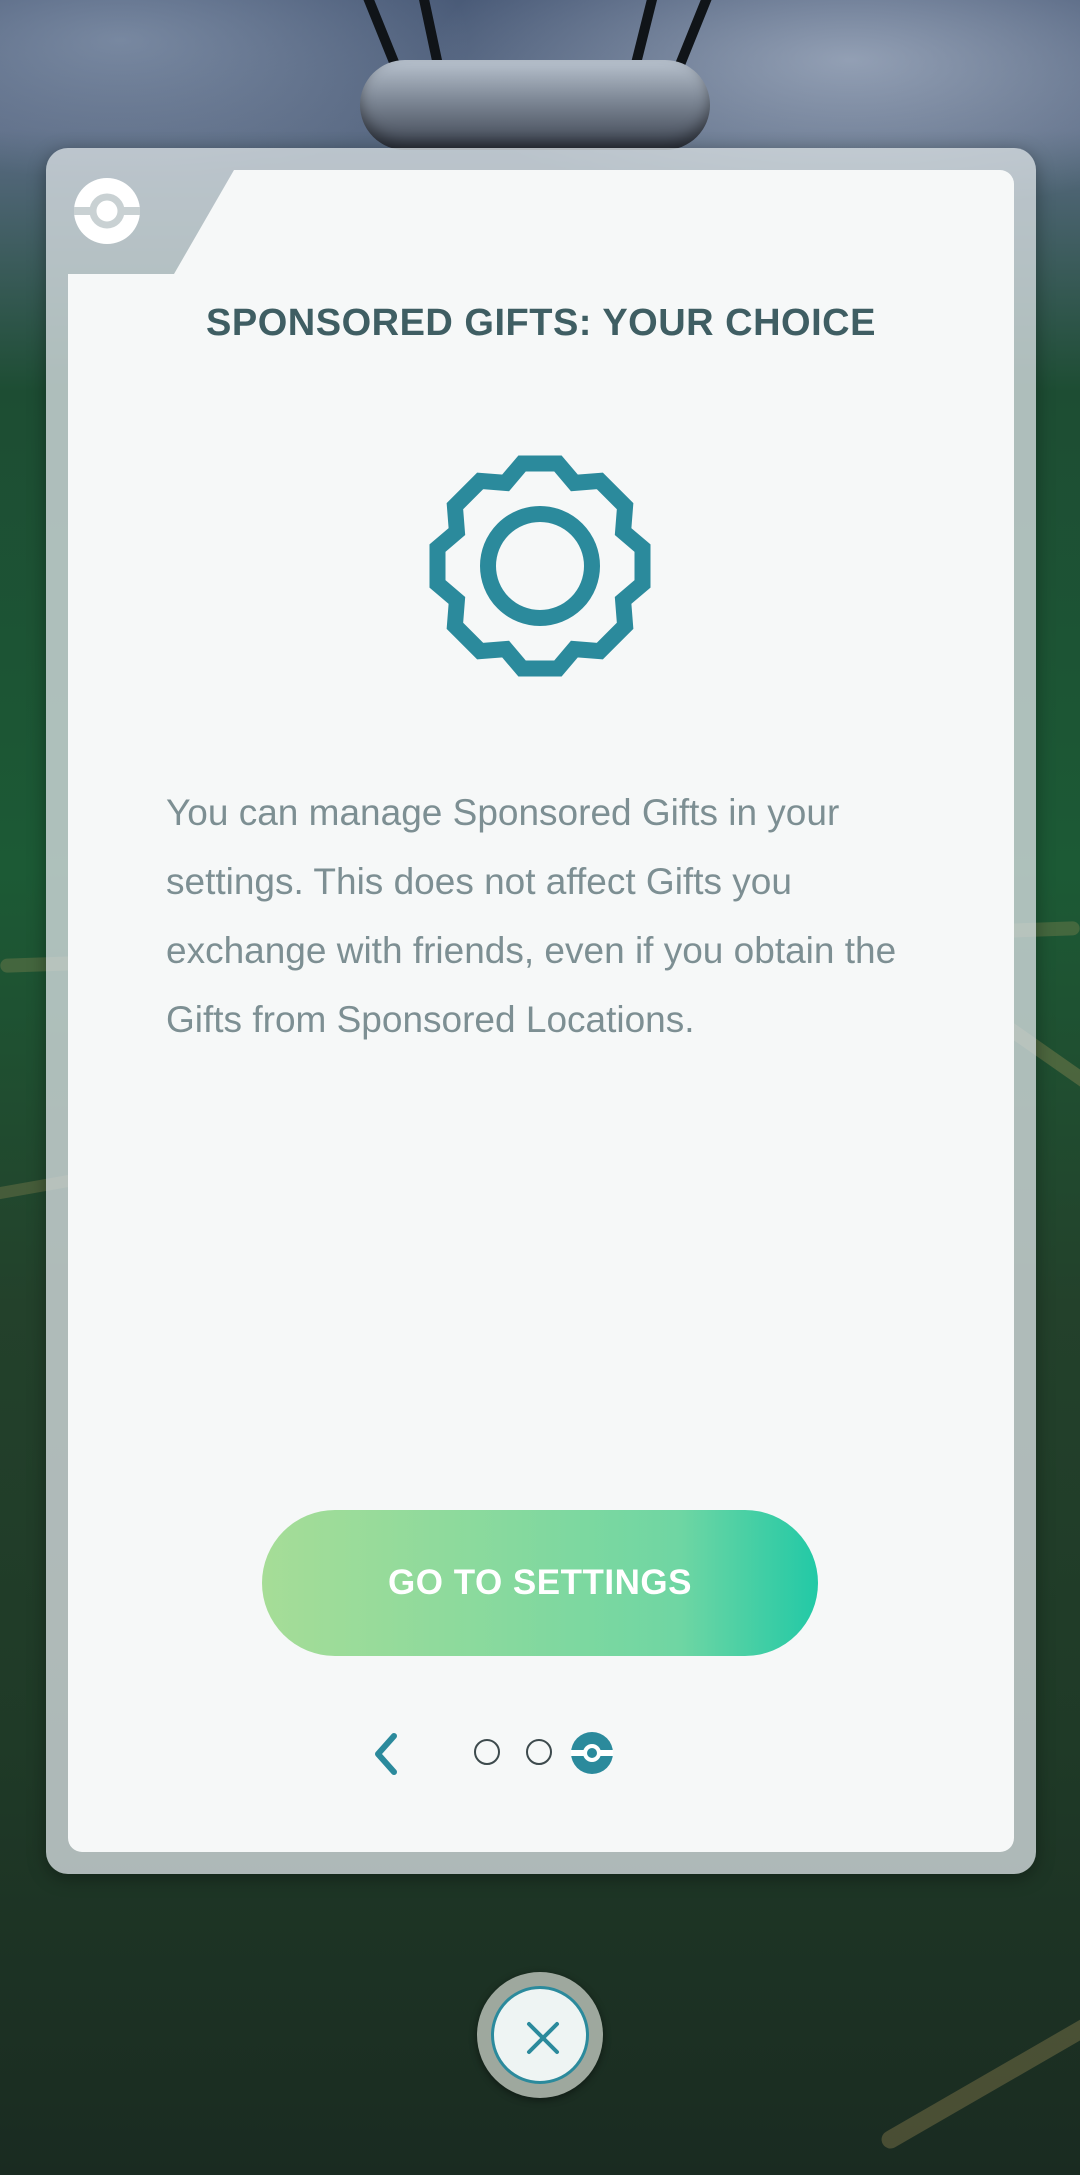 The height and width of the screenshot is (2175, 1080). What do you see at coordinates (535, 105) in the screenshot?
I see `balloon-ring` at bounding box center [535, 105].